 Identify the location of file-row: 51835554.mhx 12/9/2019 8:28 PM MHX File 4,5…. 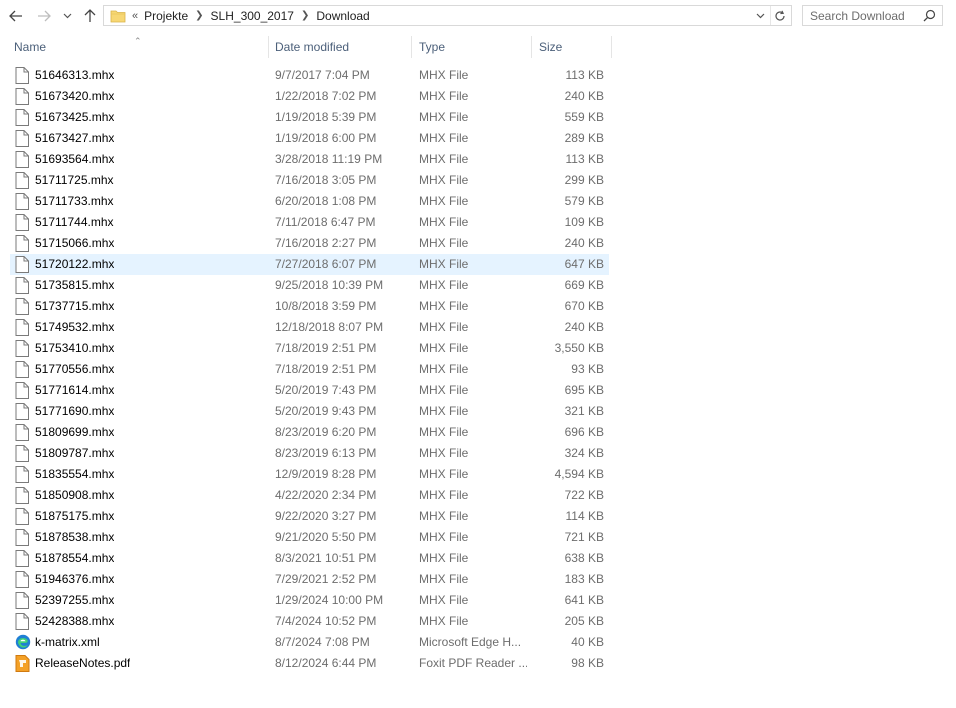
(306, 474).